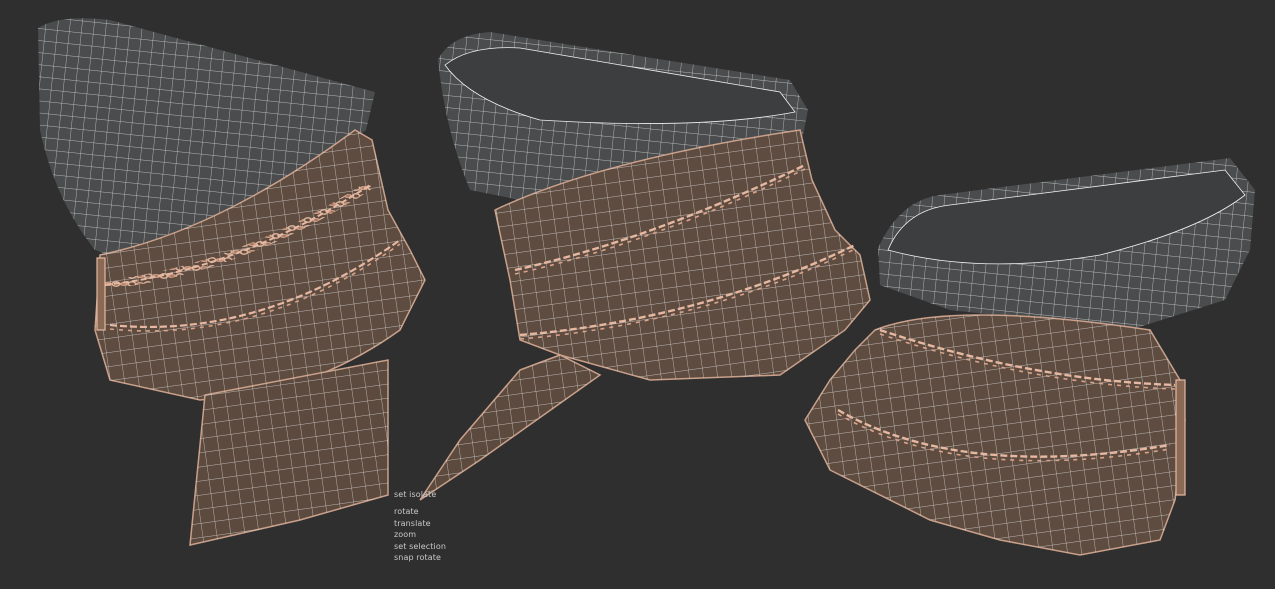 This screenshot has width=1275, height=589. Describe the element at coordinates (406, 512) in the screenshot. I see `hint-rotate: rotate` at that location.